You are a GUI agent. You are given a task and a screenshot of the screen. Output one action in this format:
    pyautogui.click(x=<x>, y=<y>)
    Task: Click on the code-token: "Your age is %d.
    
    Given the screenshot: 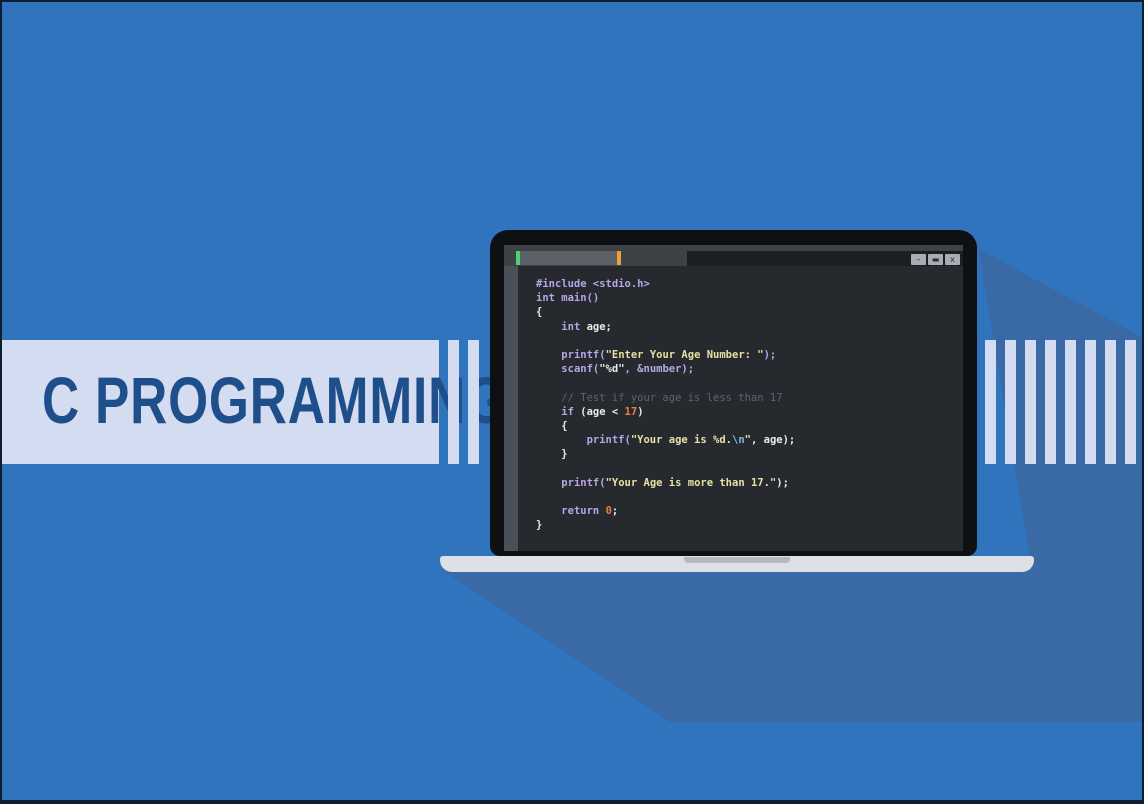 What is the action you would take?
    pyautogui.click(x=681, y=440)
    